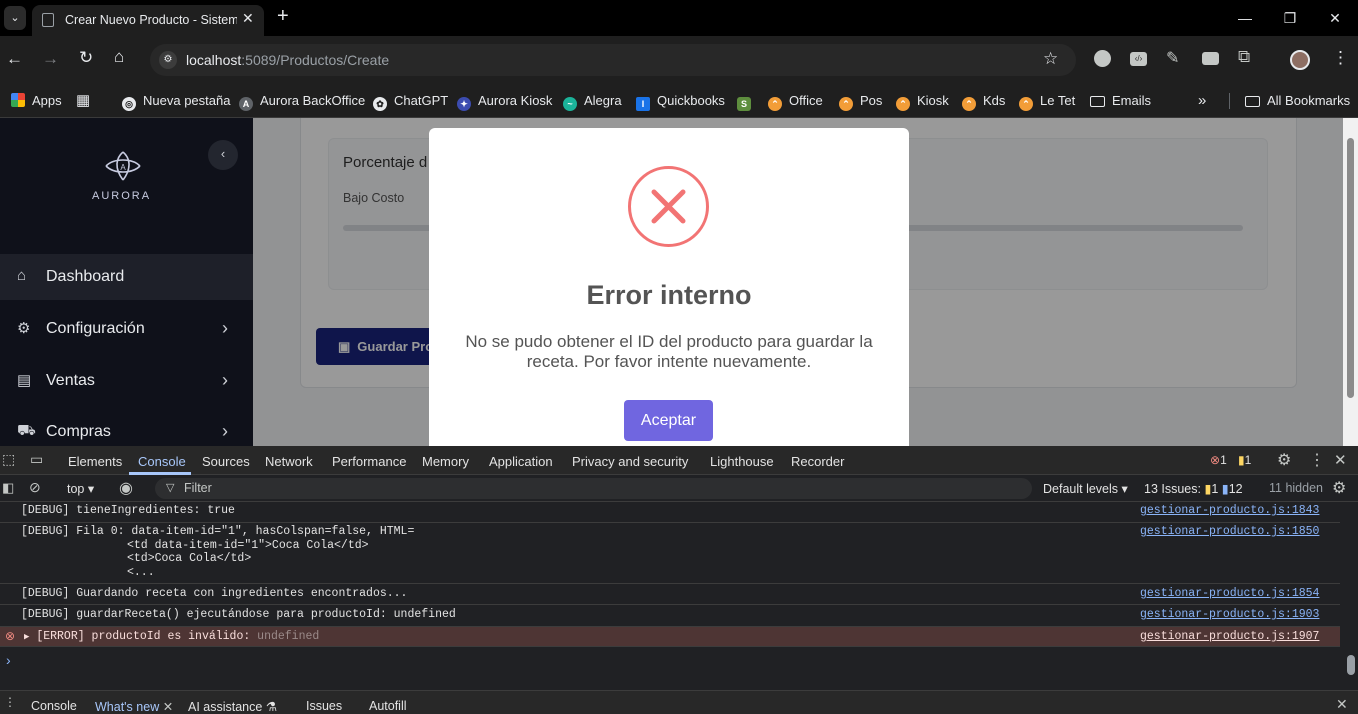  Describe the element at coordinates (302, 101) in the screenshot. I see `bookmark-aurora-backoffice: A Aurora BackOffice` at that location.